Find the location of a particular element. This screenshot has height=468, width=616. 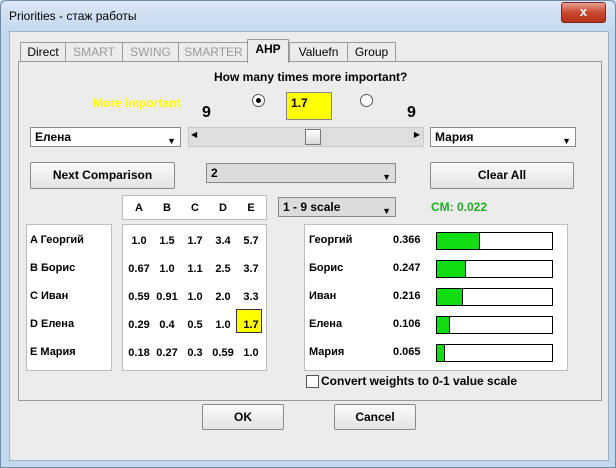

scale-select: 1 - 9 scale ▼ is located at coordinates (337, 207).